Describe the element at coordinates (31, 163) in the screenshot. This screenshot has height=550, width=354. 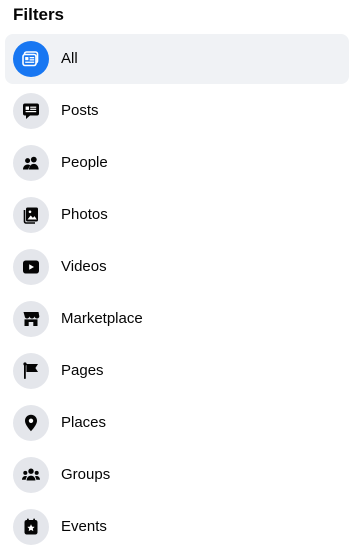
I see `people-icon` at that location.